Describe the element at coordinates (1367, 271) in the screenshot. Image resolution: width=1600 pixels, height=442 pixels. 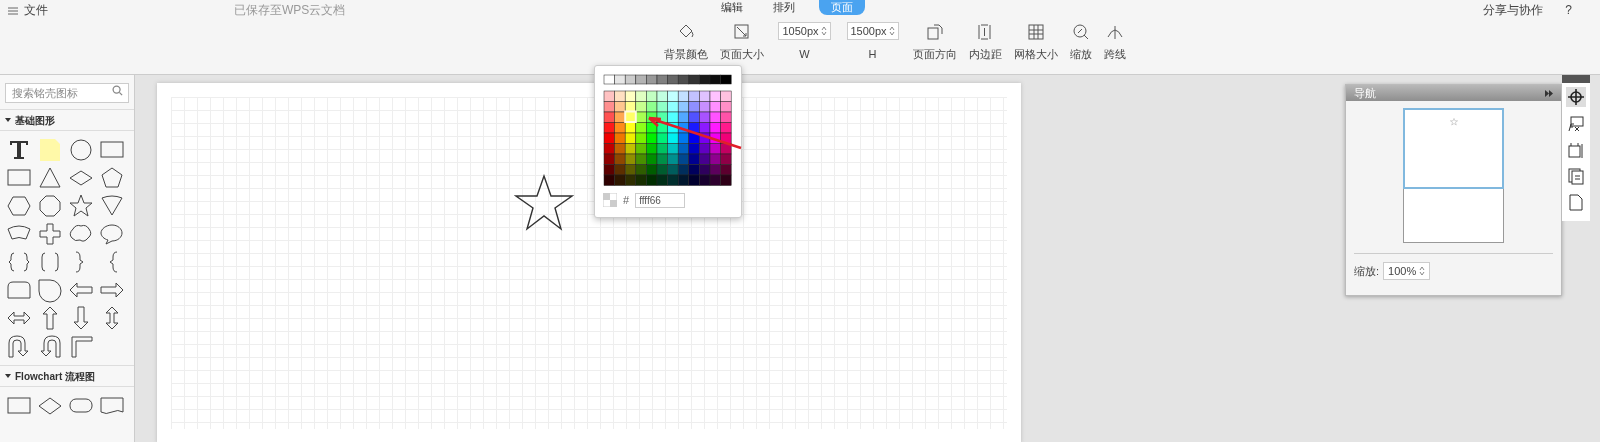
I see `zoom-label: 缩放:` at that location.